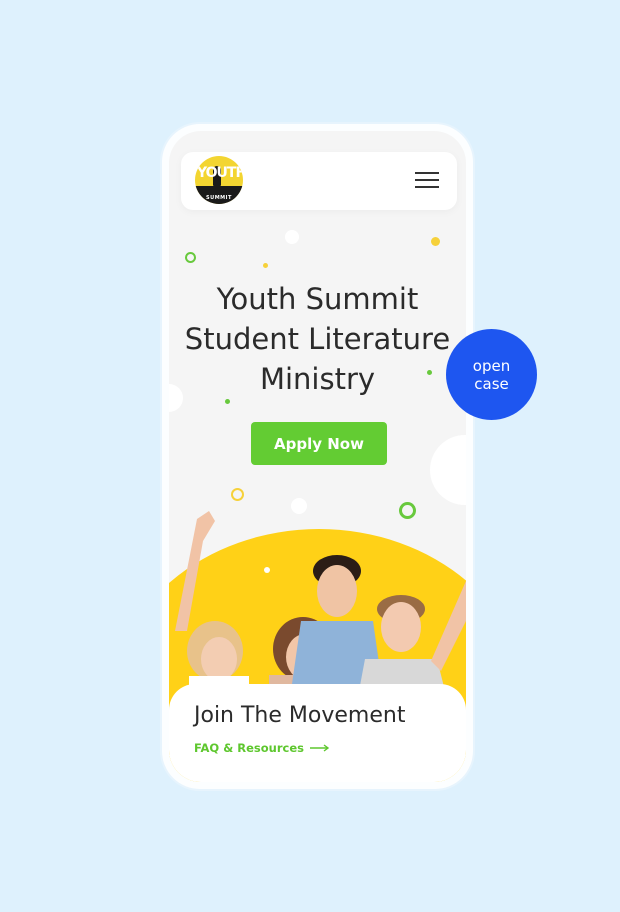 This screenshot has width=620, height=912. I want to click on movement-card: Join The Movement FAQ & Resources, so click(317, 733).